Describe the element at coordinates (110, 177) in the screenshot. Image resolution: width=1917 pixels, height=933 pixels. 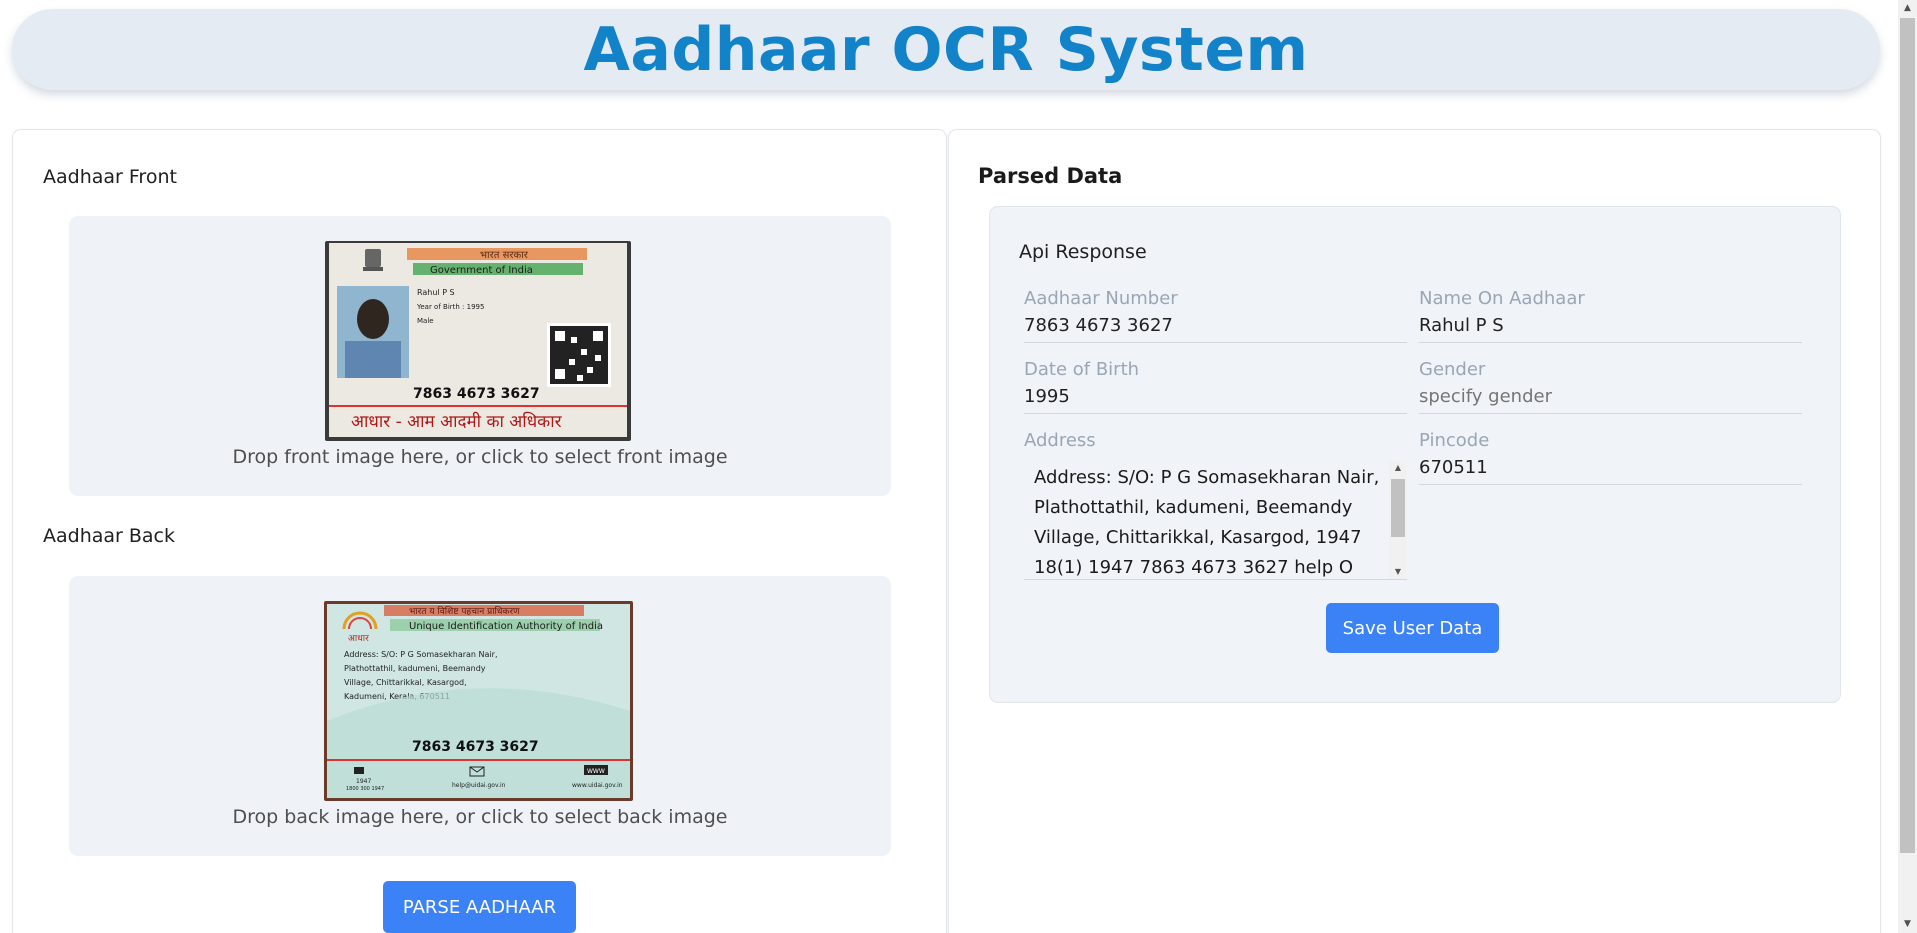
I see `front-section-label: Aadhaar Front` at that location.